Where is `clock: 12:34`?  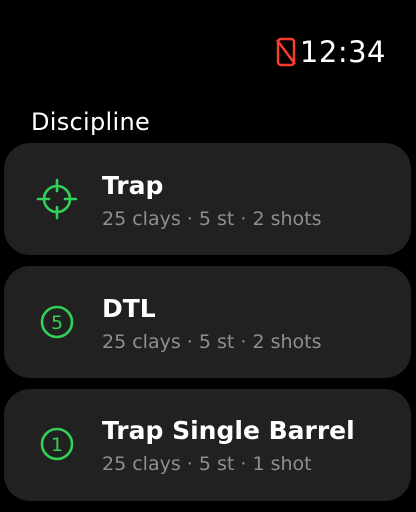 clock: 12:34 is located at coordinates (342, 52).